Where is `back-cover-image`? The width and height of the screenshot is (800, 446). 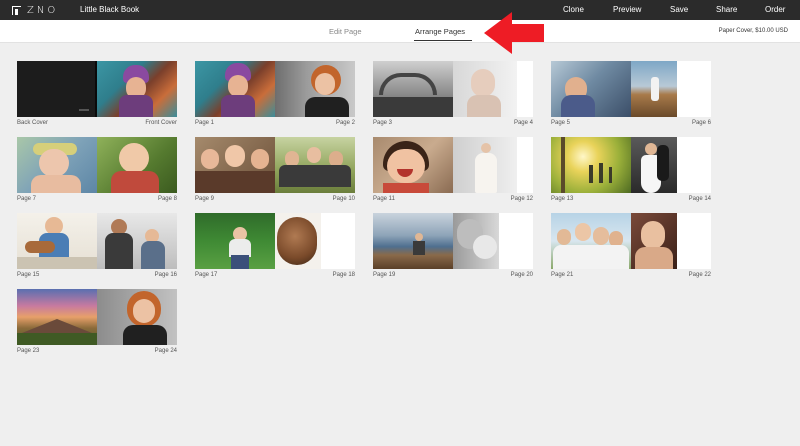 back-cover-image is located at coordinates (57, 89).